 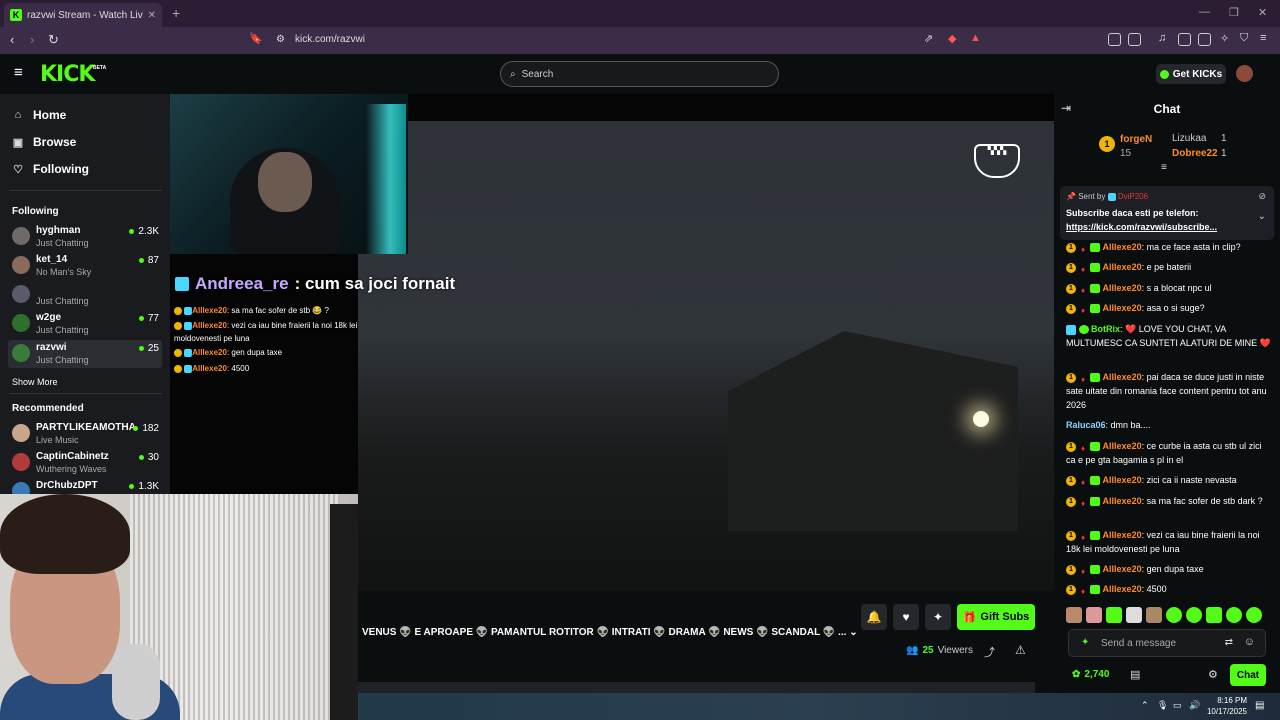 What do you see at coordinates (1020, 650) in the screenshot?
I see `report-icon: ⚠` at bounding box center [1020, 650].